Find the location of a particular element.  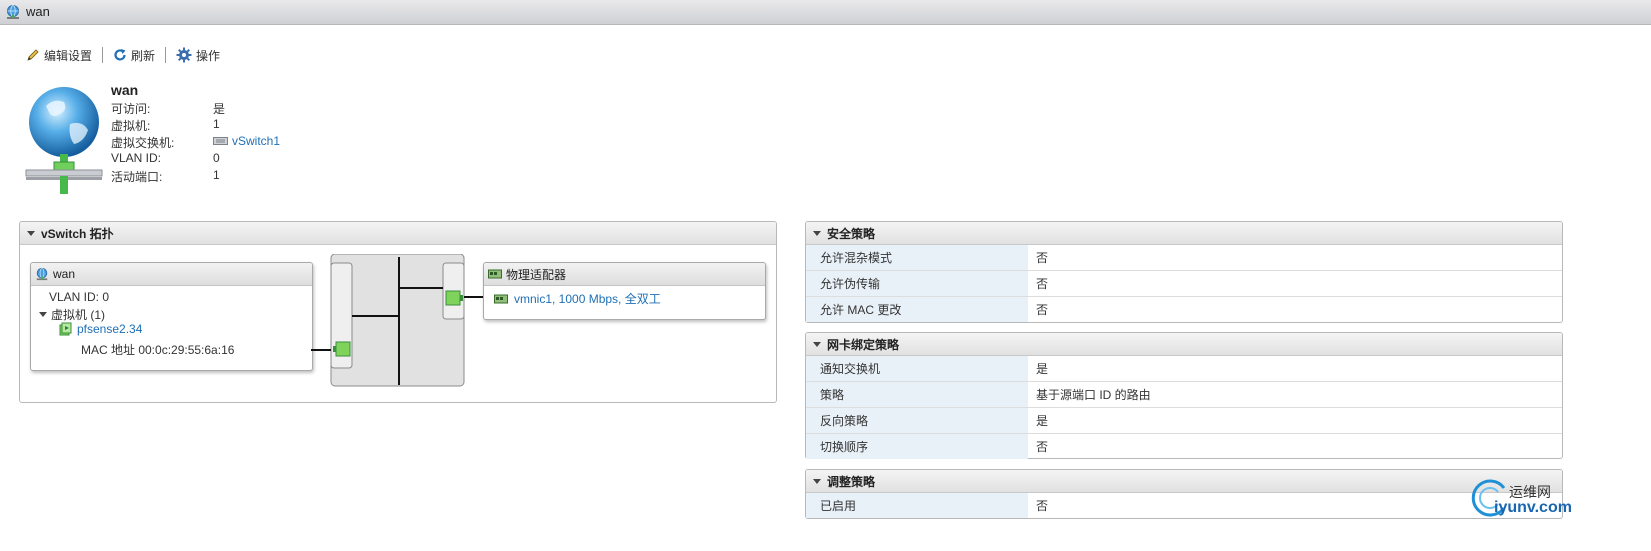

nic-link: vmnic1, 1000 Mbps, 全双工 is located at coordinates (577, 298).